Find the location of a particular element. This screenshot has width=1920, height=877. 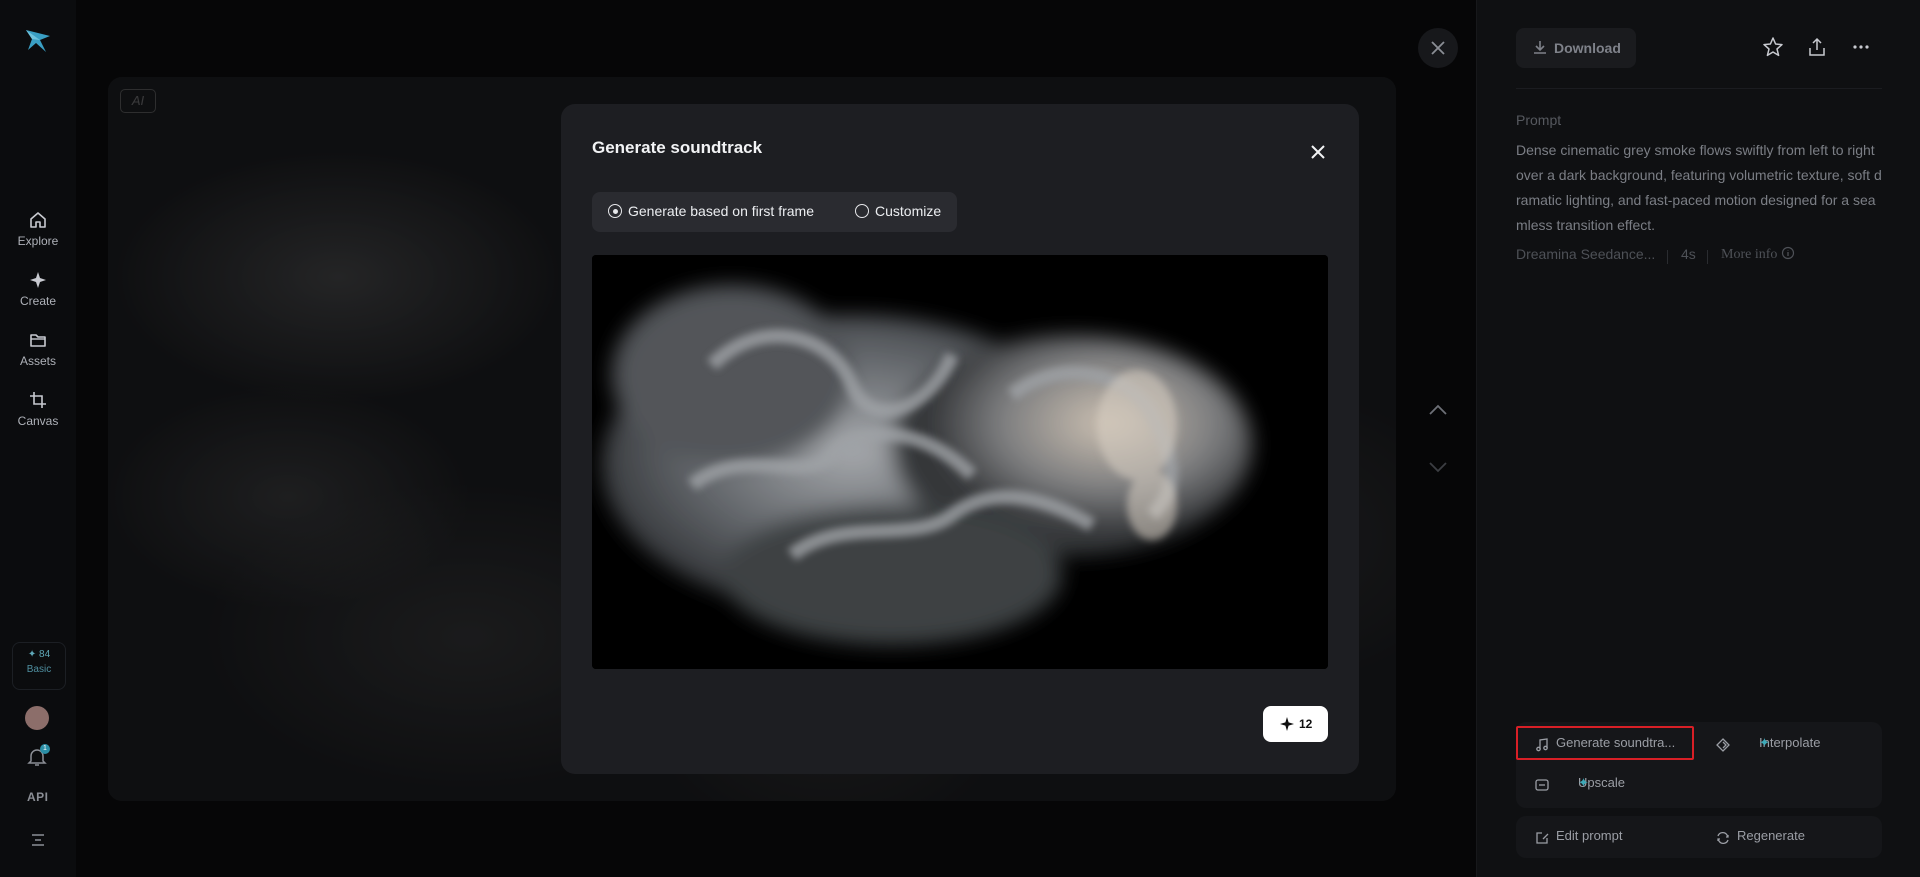

more-info-link: More info is located at coordinates (1758, 254).